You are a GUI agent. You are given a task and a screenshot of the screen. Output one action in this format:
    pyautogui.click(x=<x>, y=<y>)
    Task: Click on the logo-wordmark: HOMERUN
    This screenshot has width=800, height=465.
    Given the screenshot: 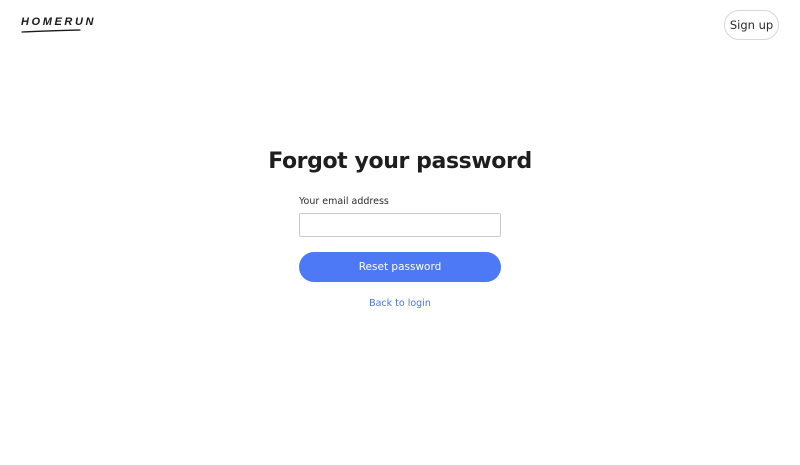 What is the action you would take?
    pyautogui.click(x=59, y=22)
    